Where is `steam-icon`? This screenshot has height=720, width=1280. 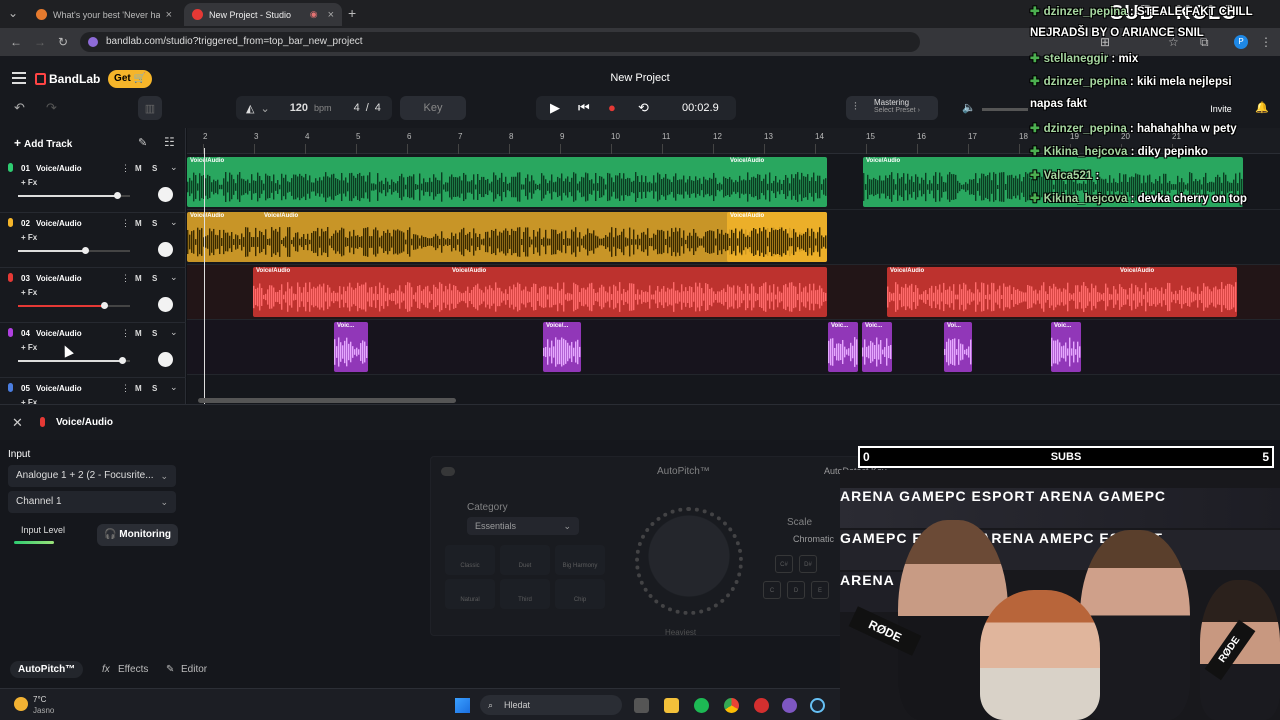 steam-icon is located at coordinates (817, 705).